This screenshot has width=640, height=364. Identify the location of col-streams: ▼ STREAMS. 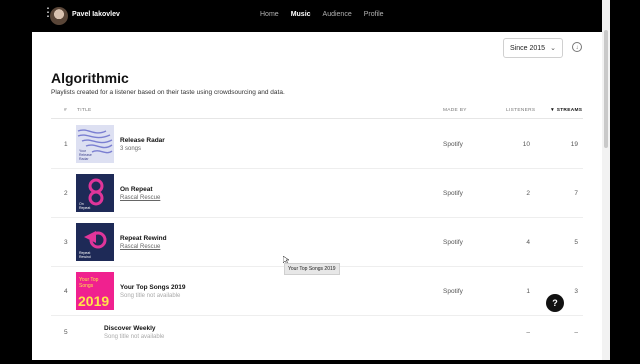
(566, 110).